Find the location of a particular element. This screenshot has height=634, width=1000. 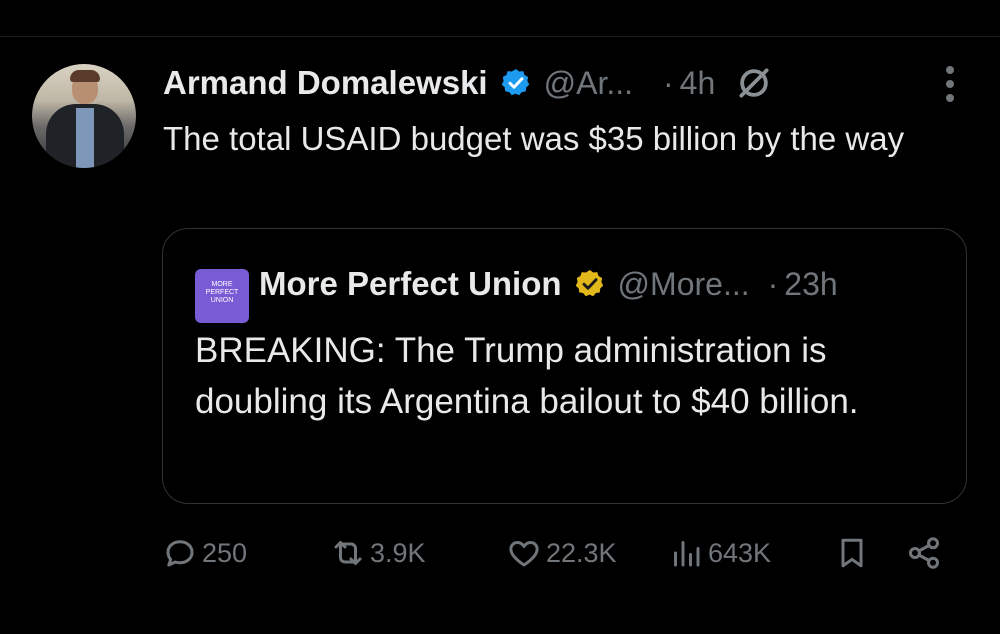

bookmark-button is located at coordinates (854, 553).